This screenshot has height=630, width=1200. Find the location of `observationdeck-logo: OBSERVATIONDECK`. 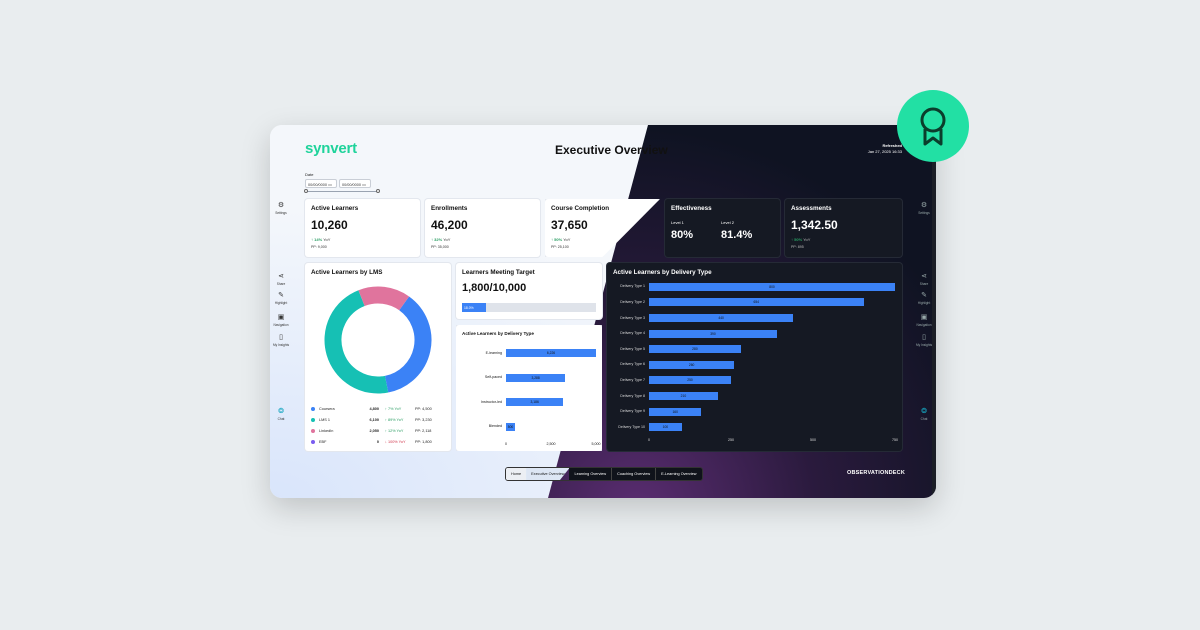

observationdeck-logo: OBSERVATIONDECK is located at coordinates (876, 473).